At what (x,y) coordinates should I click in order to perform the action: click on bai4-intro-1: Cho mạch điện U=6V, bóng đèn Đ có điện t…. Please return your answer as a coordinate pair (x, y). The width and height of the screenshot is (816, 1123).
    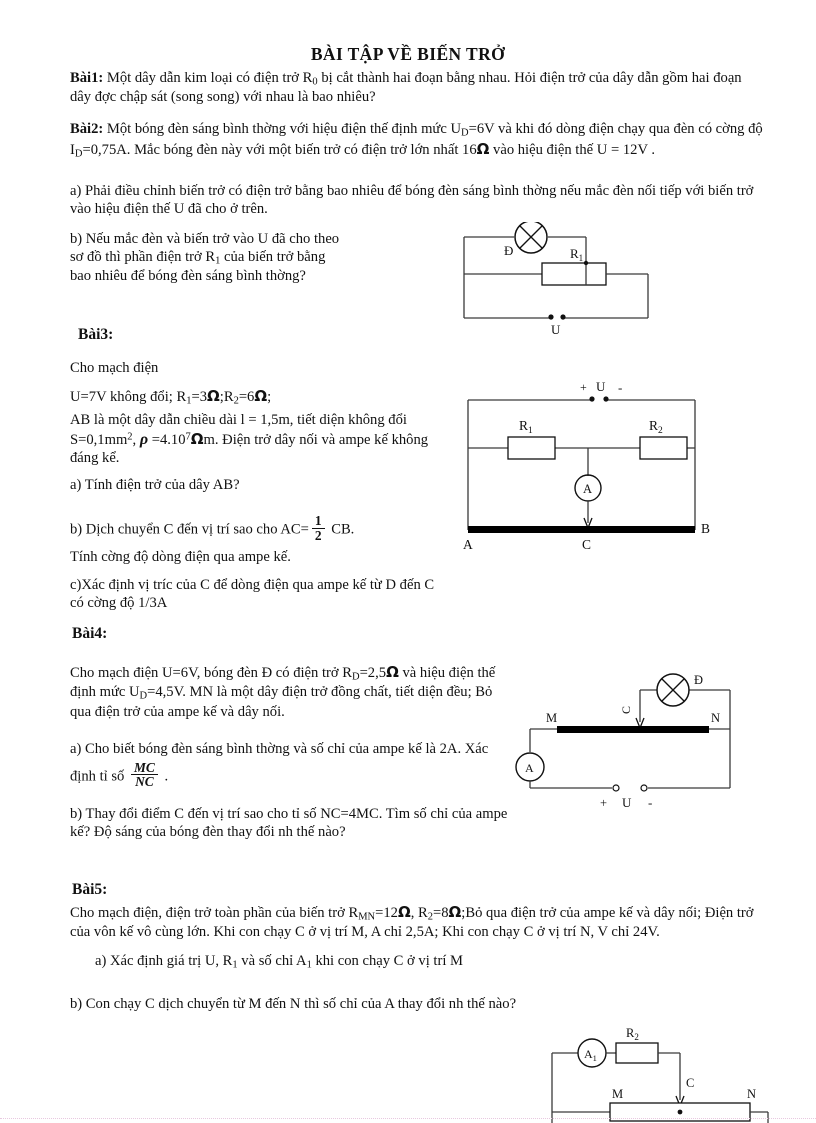
    Looking at the image, I should click on (211, 673).